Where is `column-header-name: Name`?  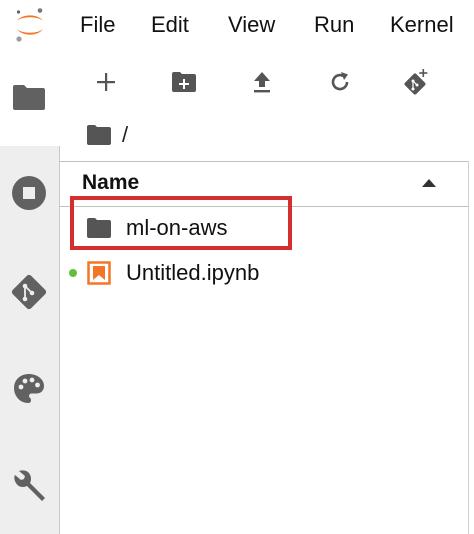 column-header-name: Name is located at coordinates (110, 183).